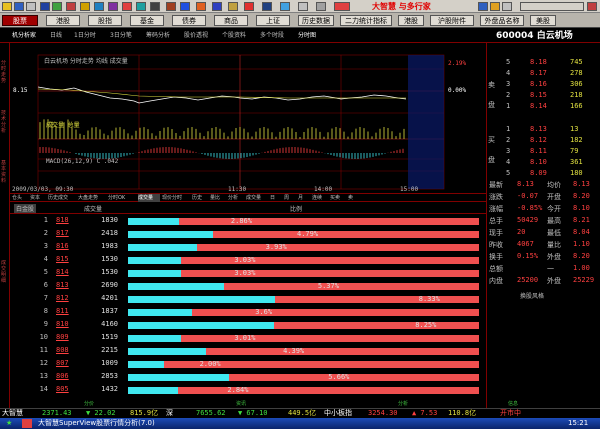  Describe the element at coordinates (155, 6) in the screenshot. I see `lock-icon` at that location.